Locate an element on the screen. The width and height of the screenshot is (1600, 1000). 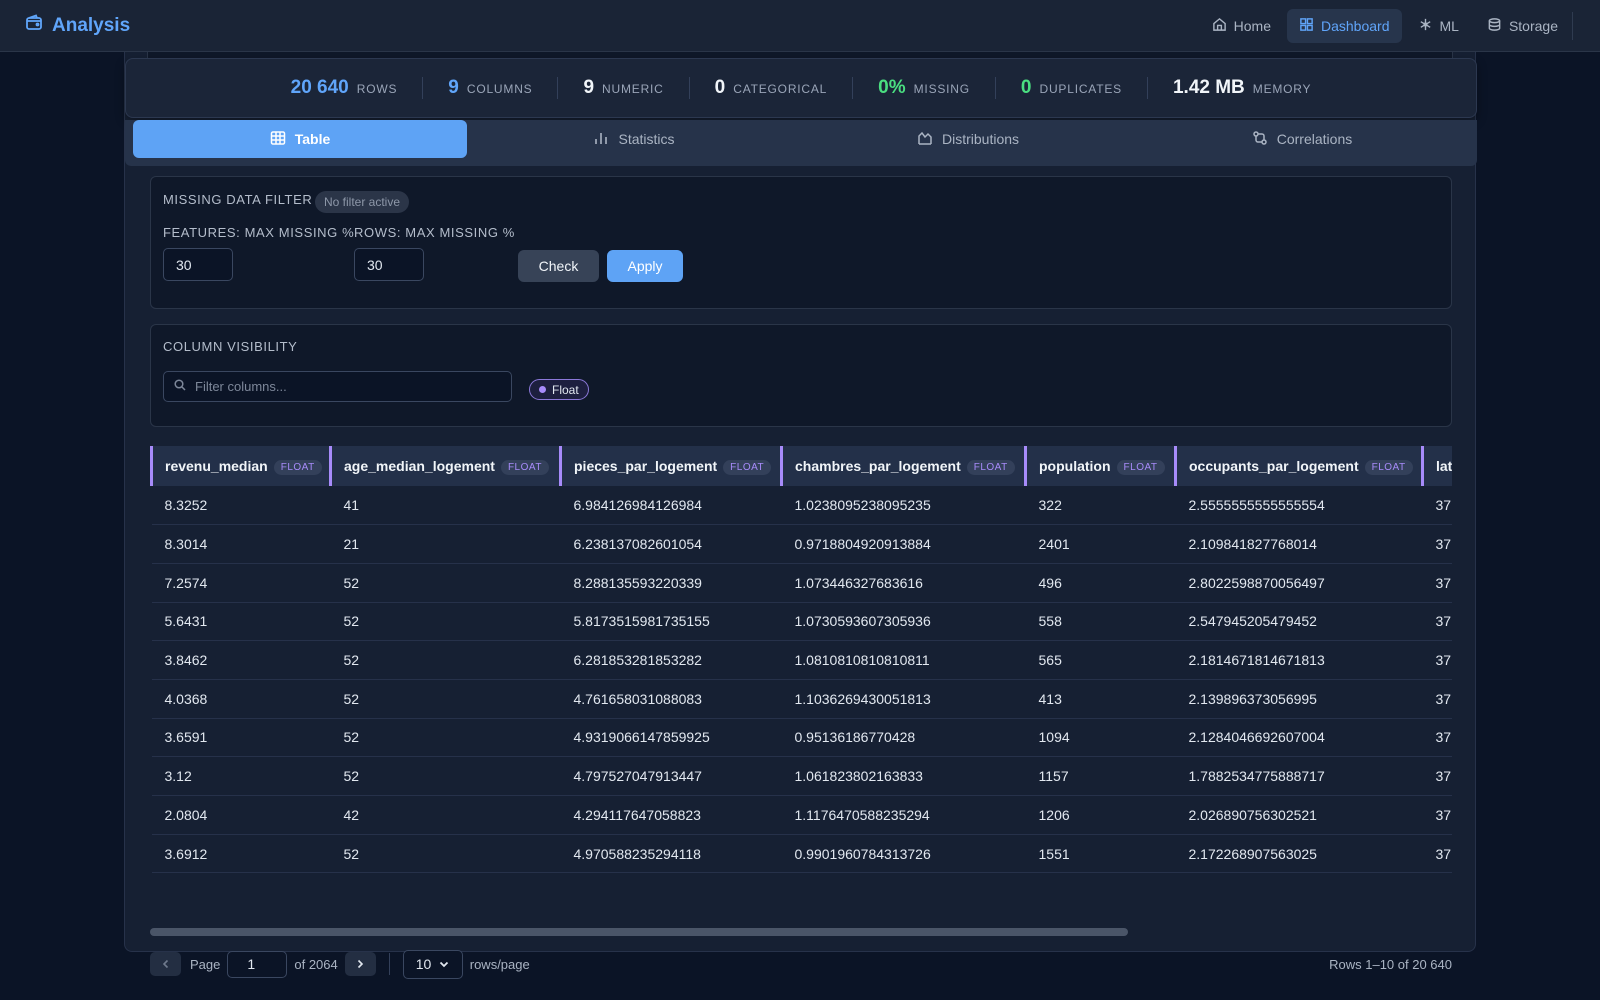
nav-ml-label: ML is located at coordinates (1449, 25).